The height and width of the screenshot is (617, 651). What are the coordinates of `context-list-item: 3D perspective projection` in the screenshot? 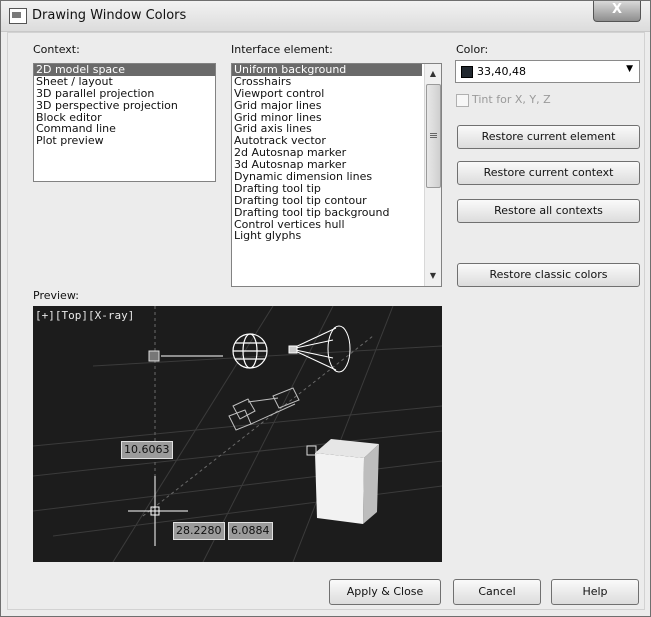 It's located at (124, 105).